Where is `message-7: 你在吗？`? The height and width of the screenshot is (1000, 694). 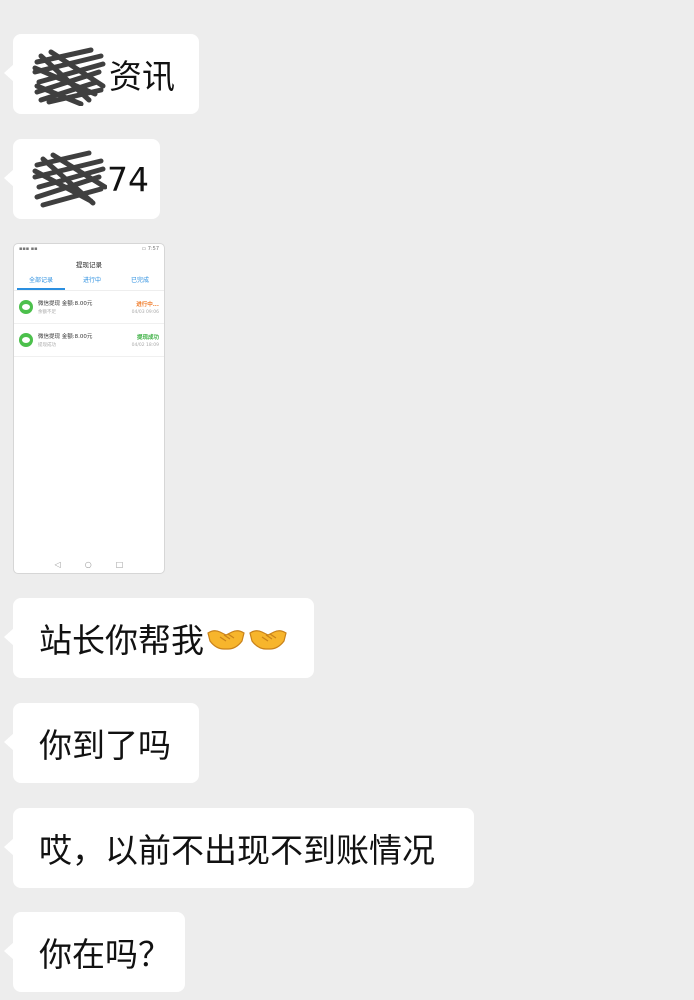 message-7: 你在吗？ is located at coordinates (94, 952).